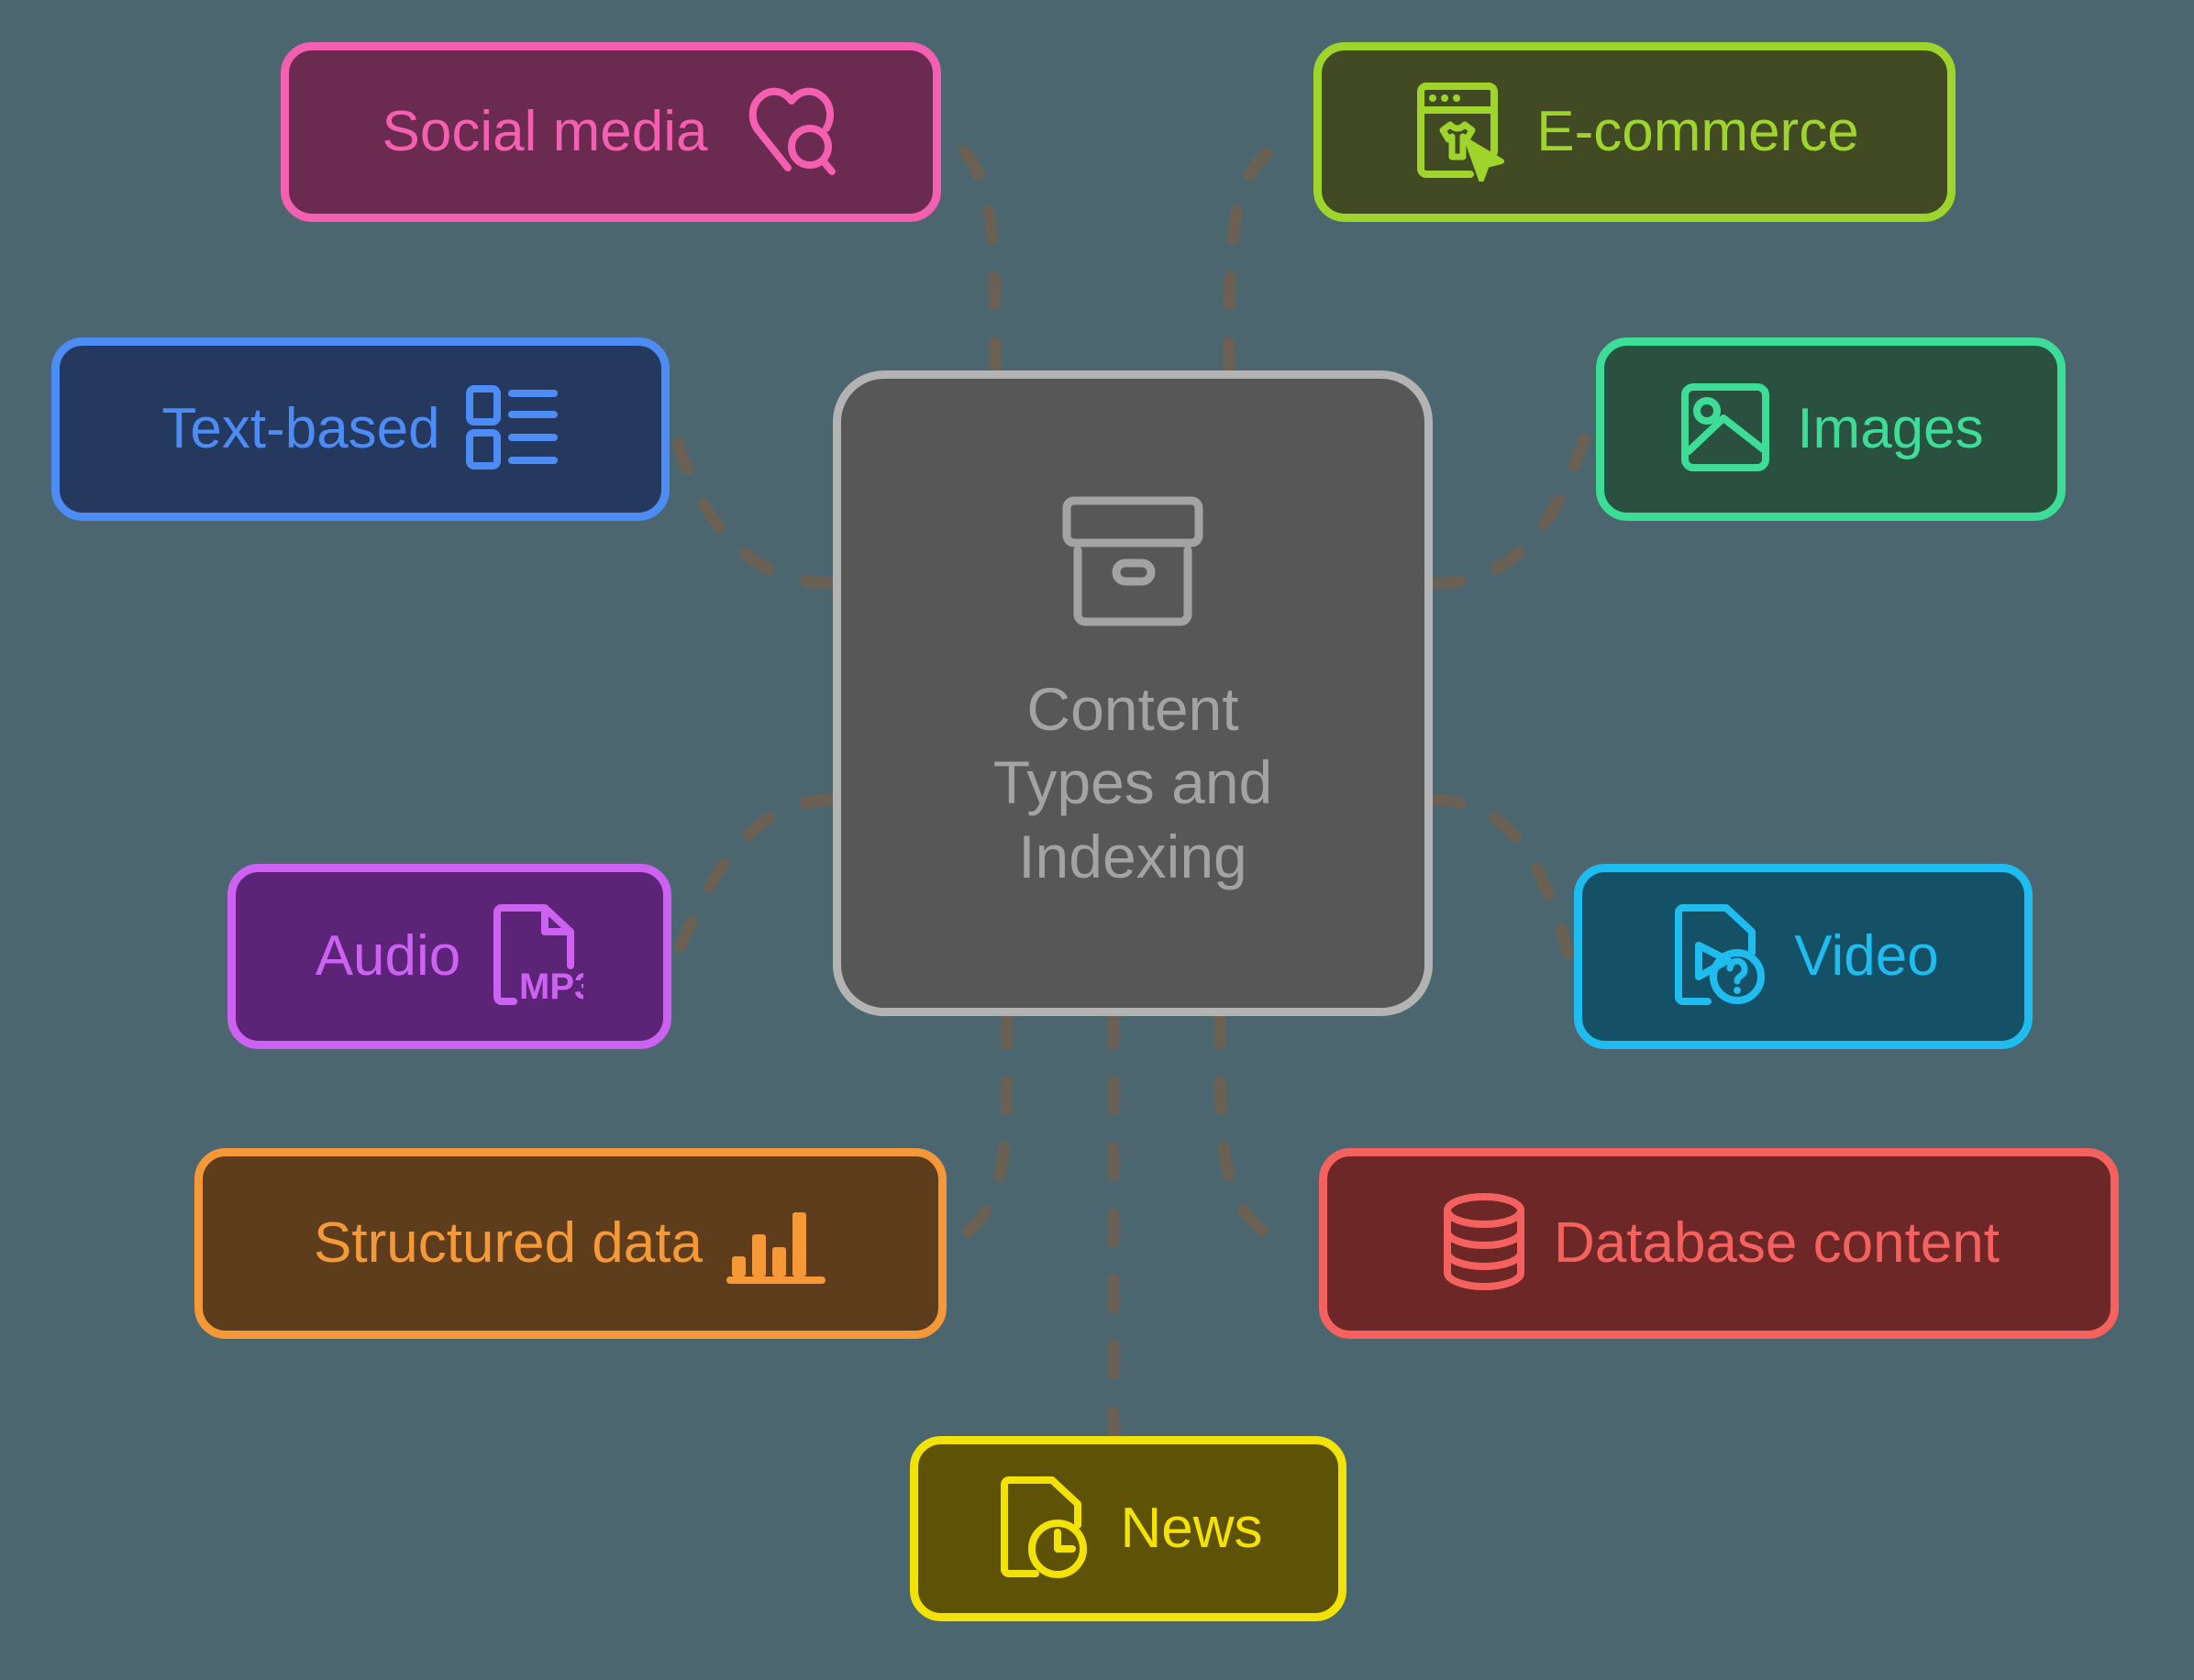  I want to click on node-audio: Audio MP3, so click(449, 956).